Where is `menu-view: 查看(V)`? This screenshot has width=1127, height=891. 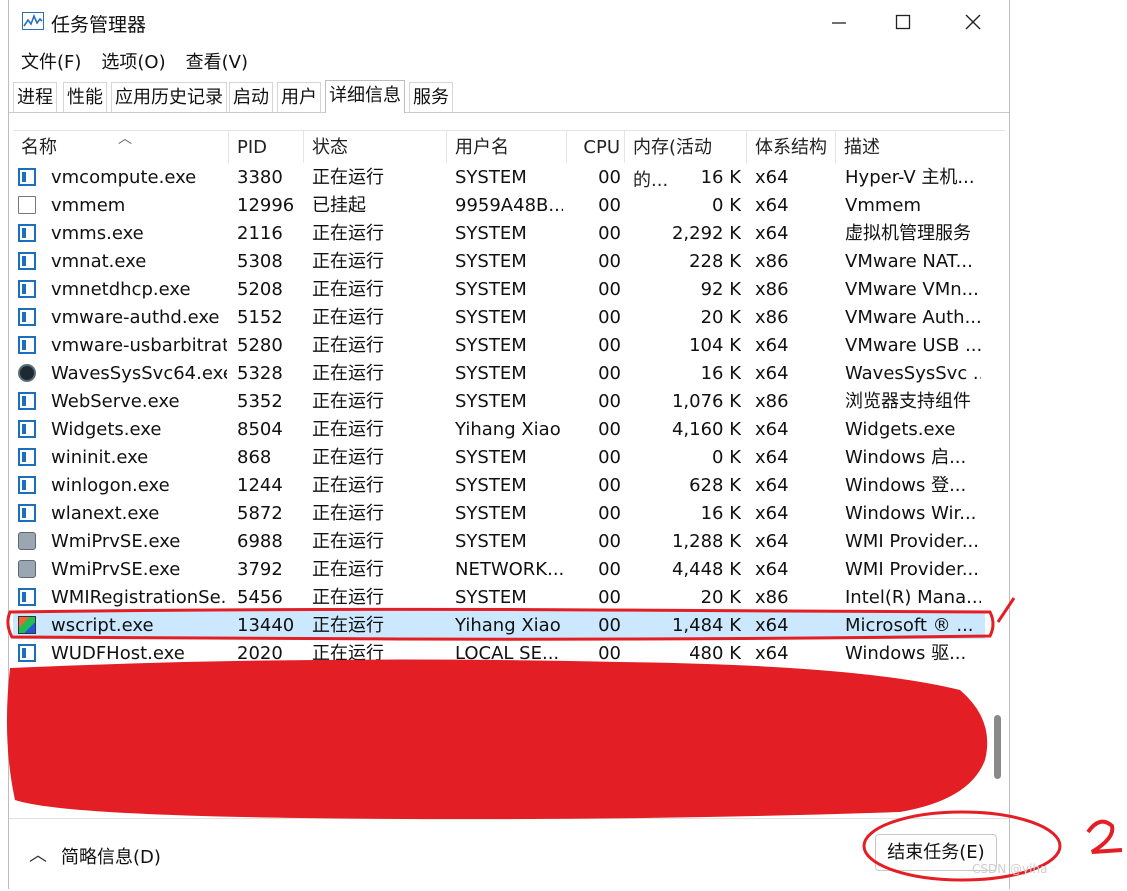
menu-view: 查看(V) is located at coordinates (217, 60).